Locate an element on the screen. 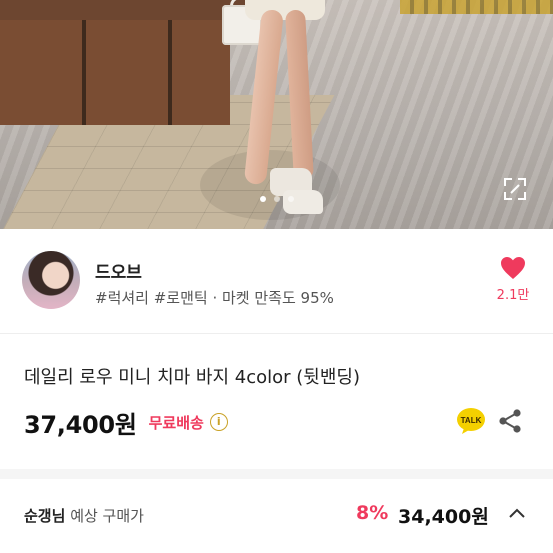  like-count: 2.1만 is located at coordinates (513, 295).